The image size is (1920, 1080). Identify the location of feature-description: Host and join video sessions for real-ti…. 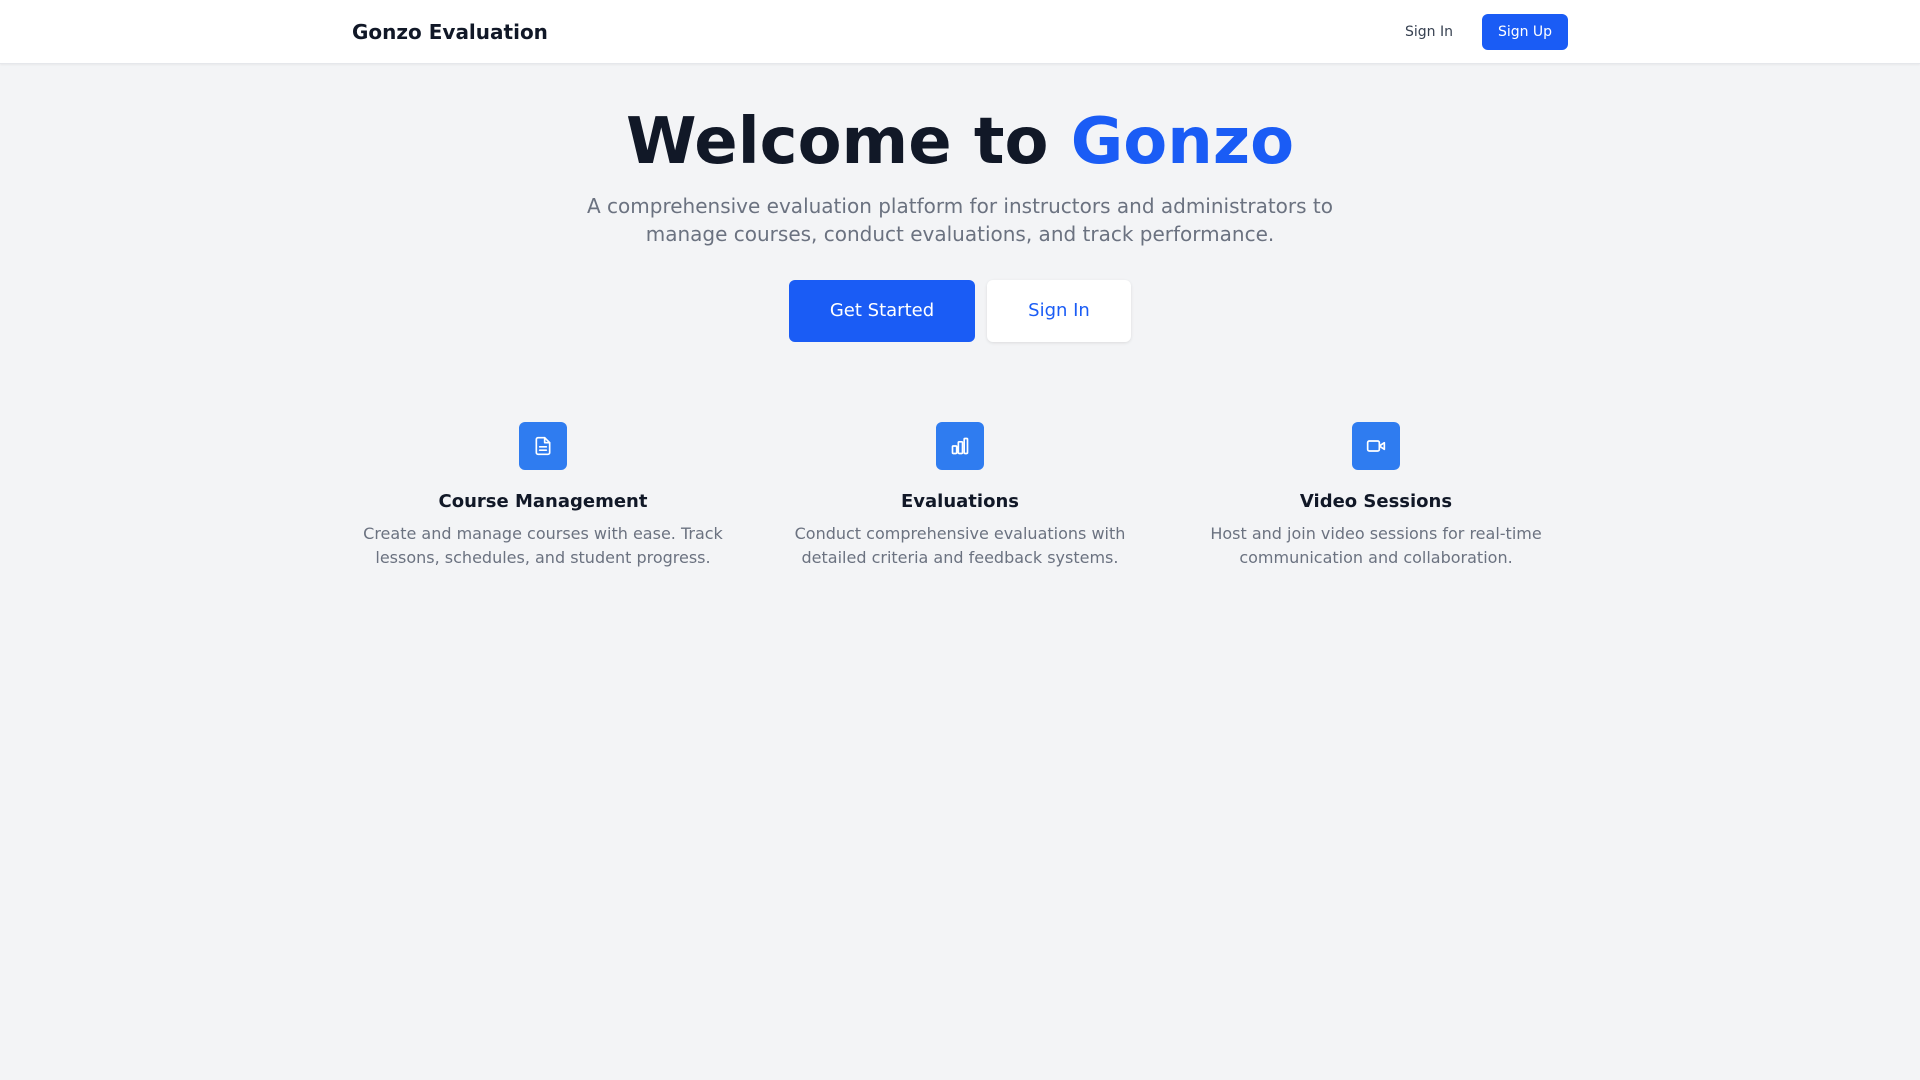
(1376, 545).